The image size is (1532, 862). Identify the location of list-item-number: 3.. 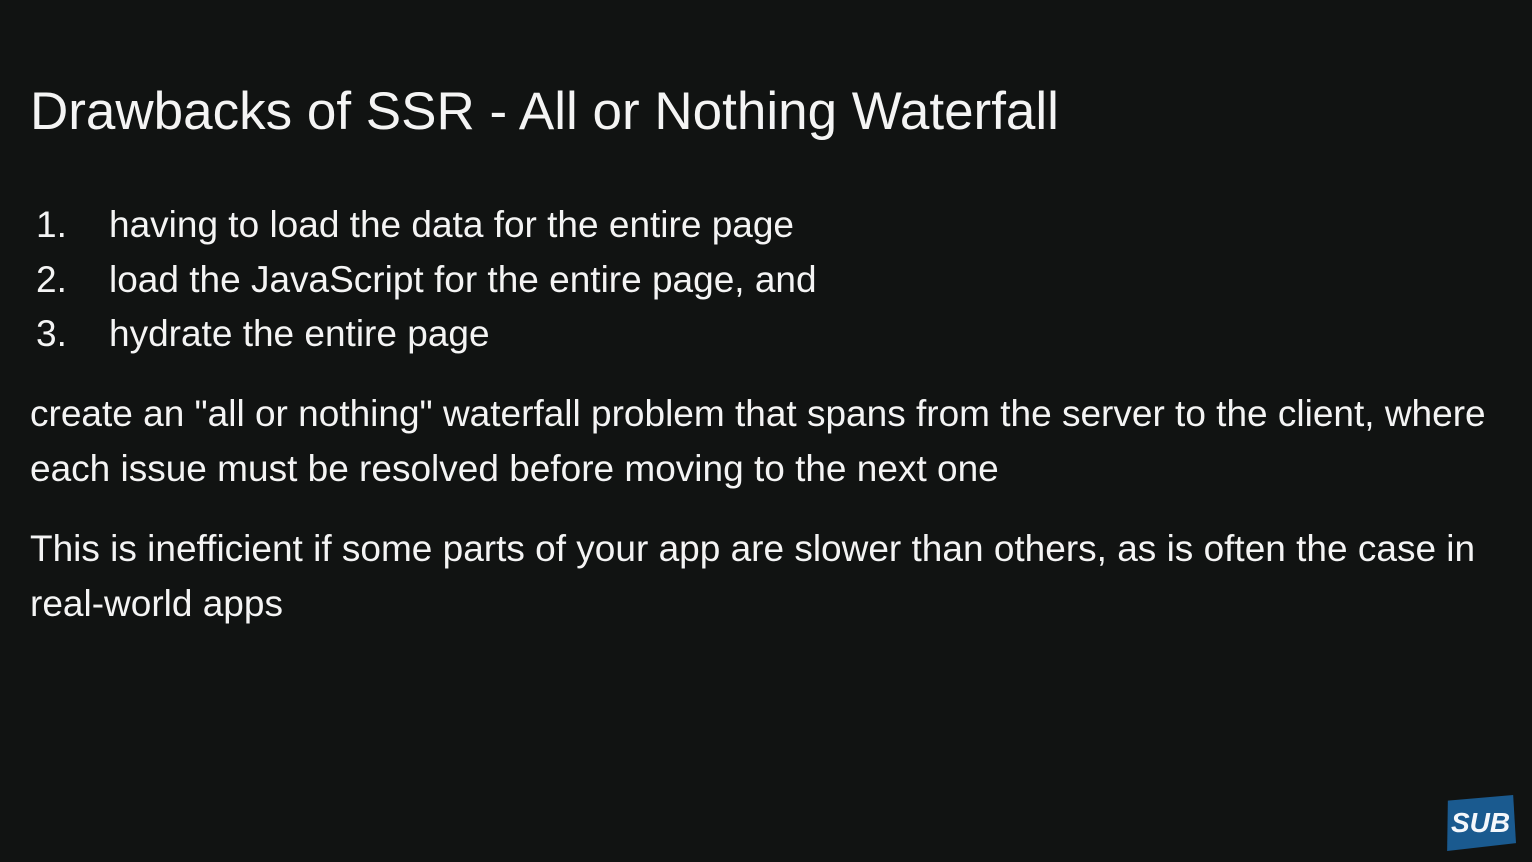
(51, 334).